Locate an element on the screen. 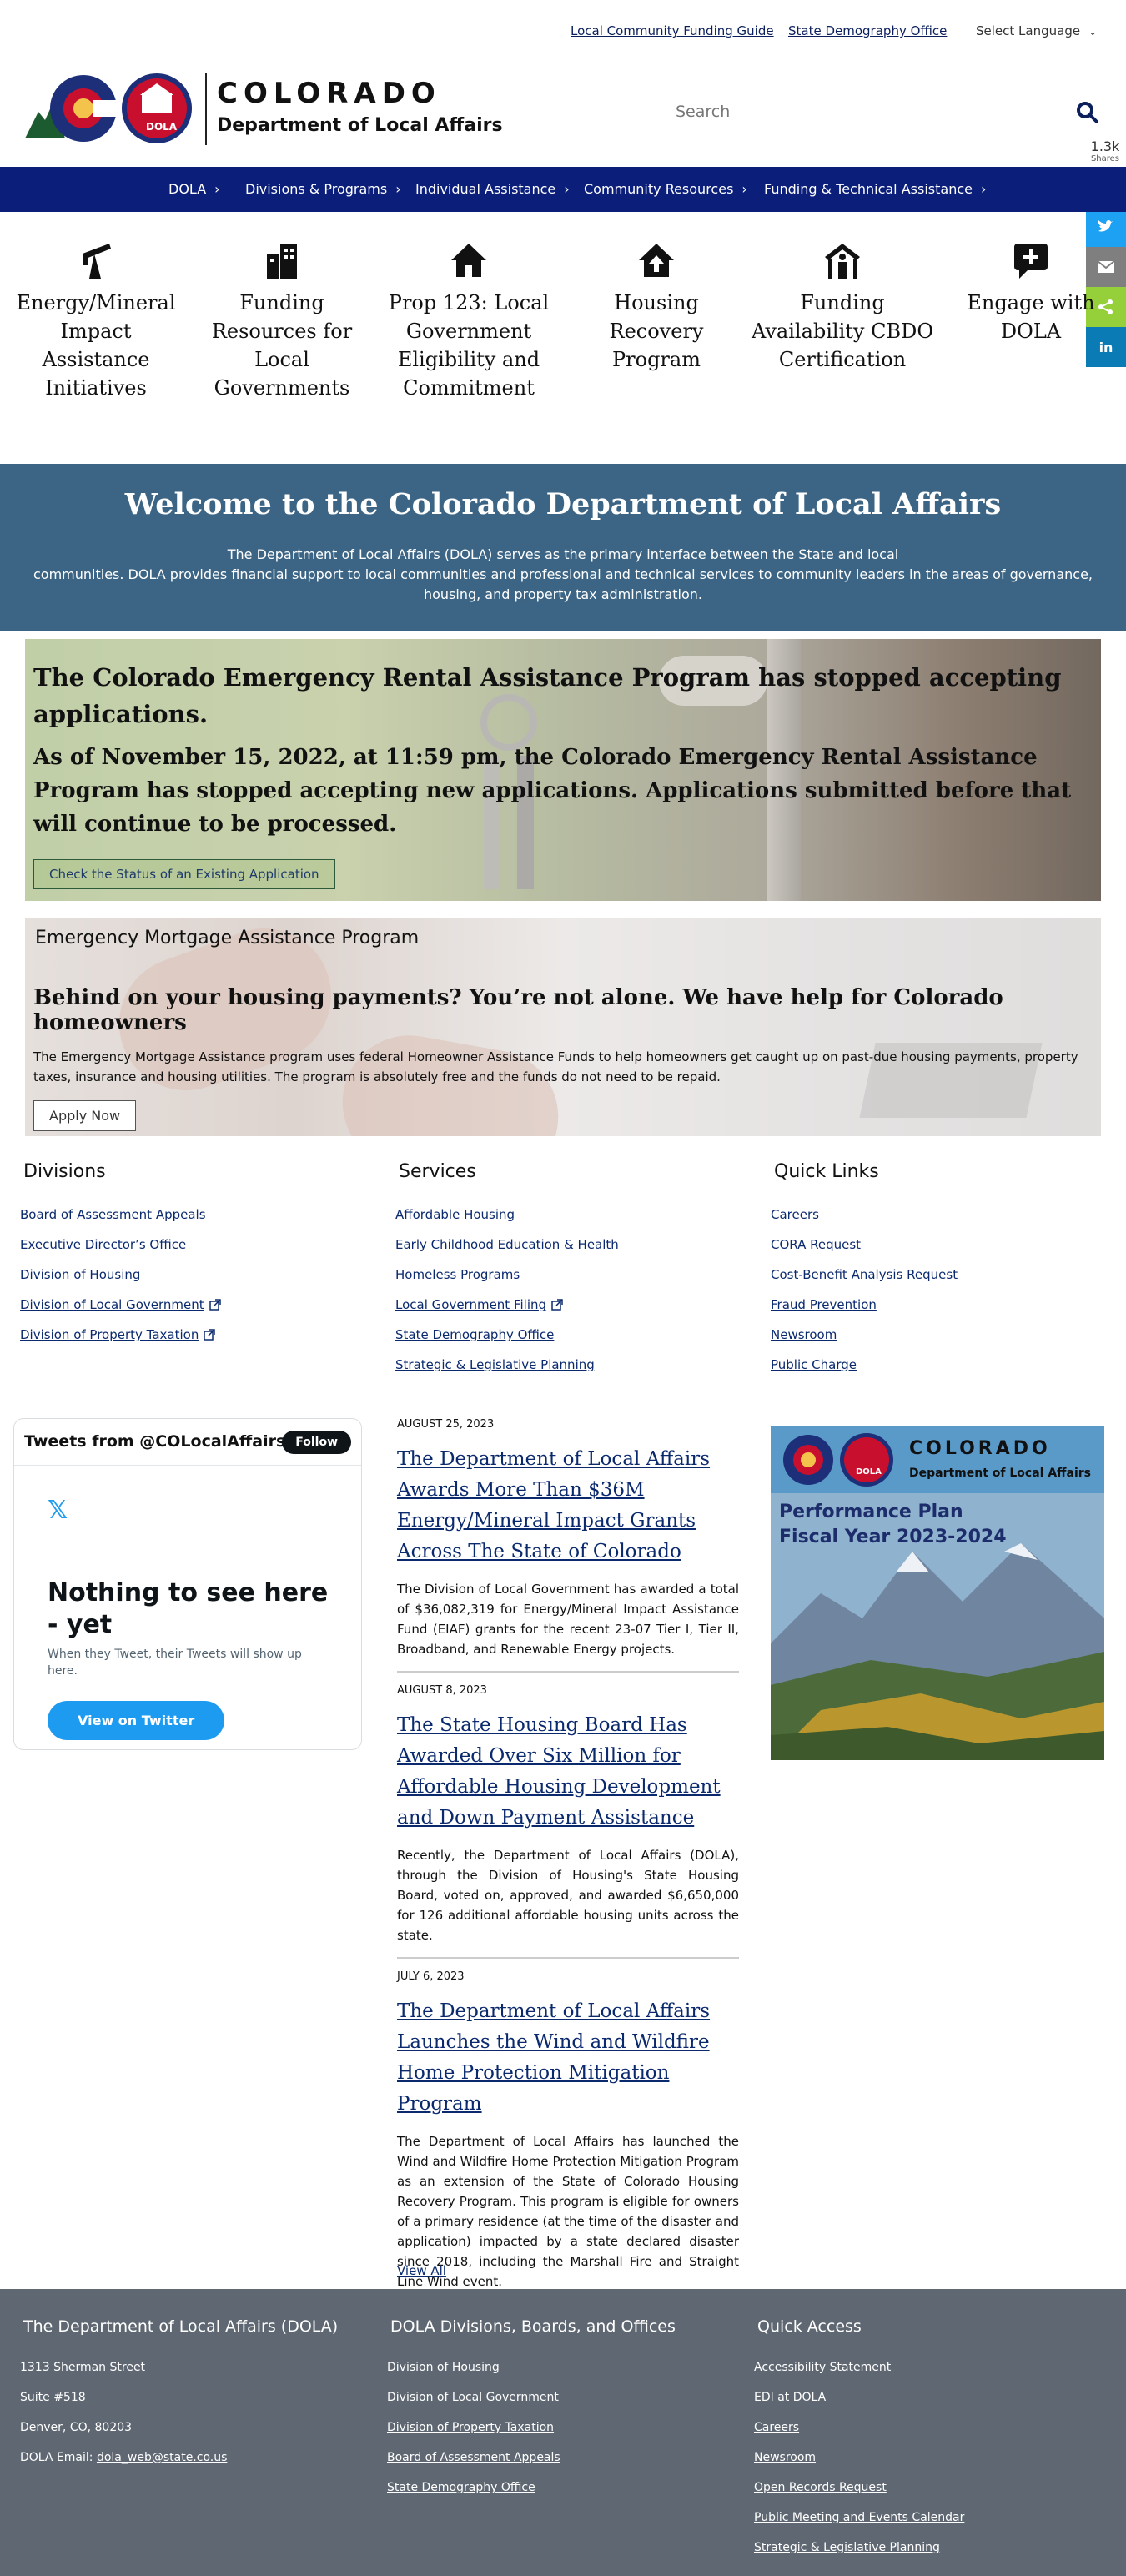 The image size is (1126, 2576). footer-link: Division of Local Government is located at coordinates (473, 2397).